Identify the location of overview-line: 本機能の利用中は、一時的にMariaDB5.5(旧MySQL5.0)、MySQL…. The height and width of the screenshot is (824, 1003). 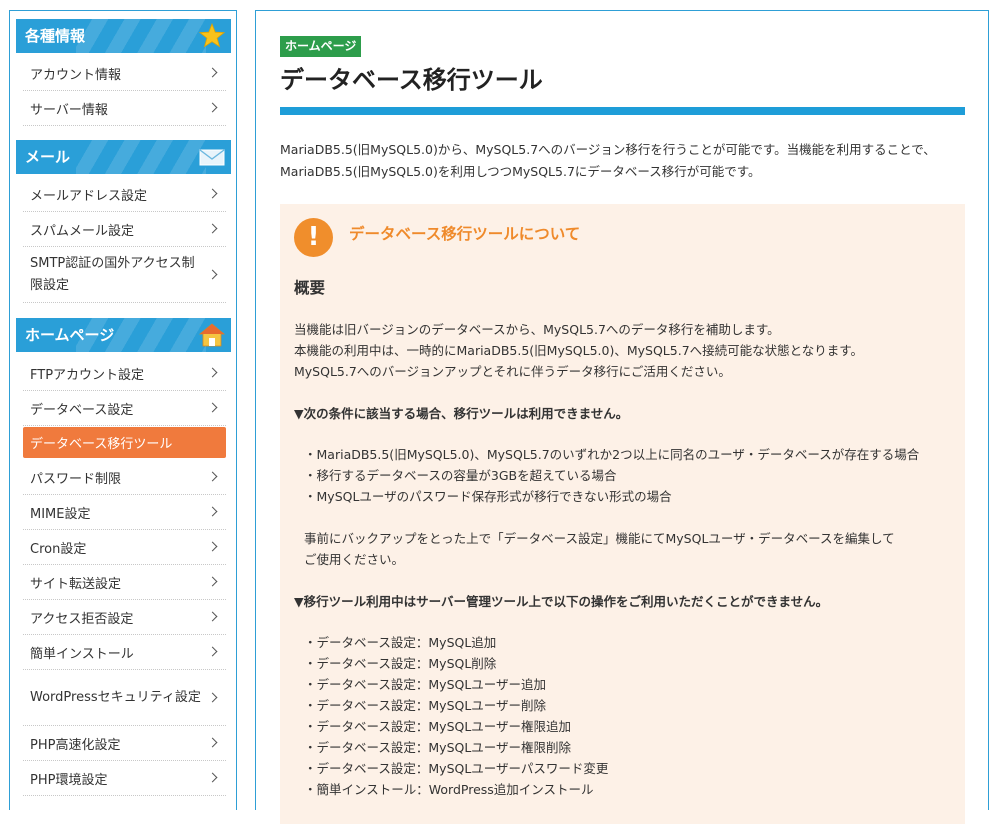
(579, 350).